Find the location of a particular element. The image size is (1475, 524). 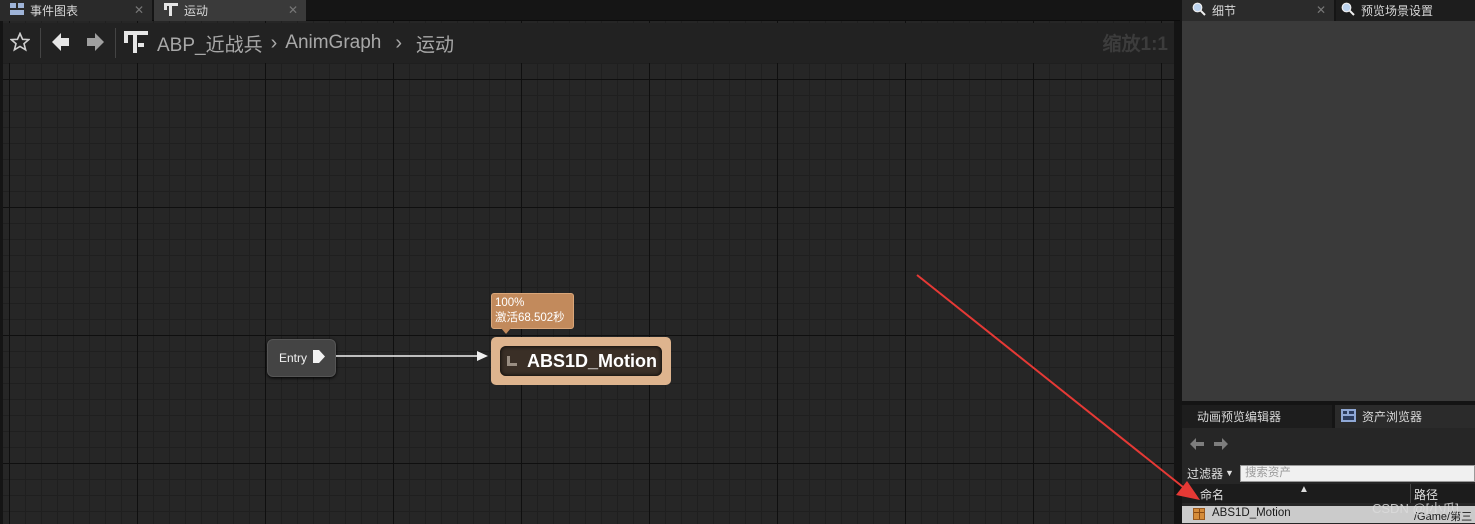

tab-anim-preview-editor: 动画预览编辑器 is located at coordinates (1257, 416).